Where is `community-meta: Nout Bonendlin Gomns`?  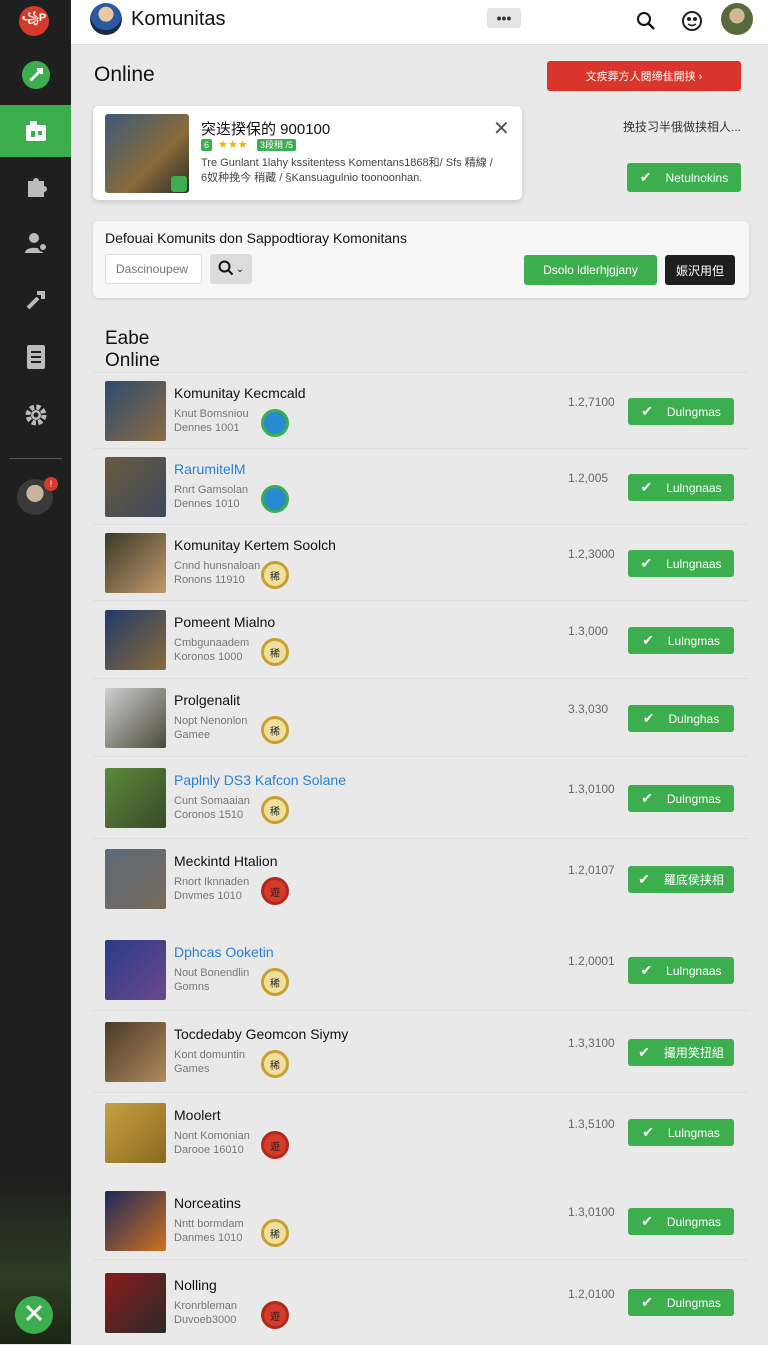 community-meta: Nout Bonendlin Gomns is located at coordinates (211, 980).